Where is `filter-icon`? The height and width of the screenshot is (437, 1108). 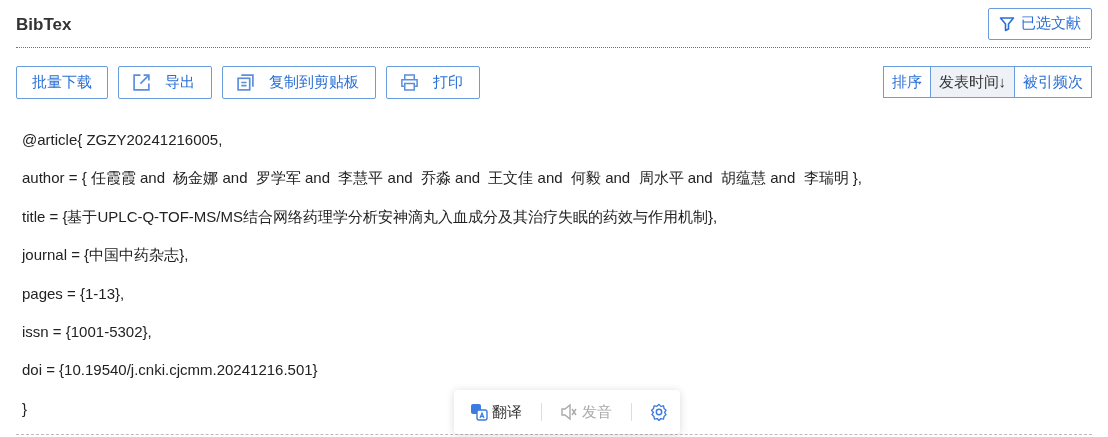
filter-icon is located at coordinates (1007, 23).